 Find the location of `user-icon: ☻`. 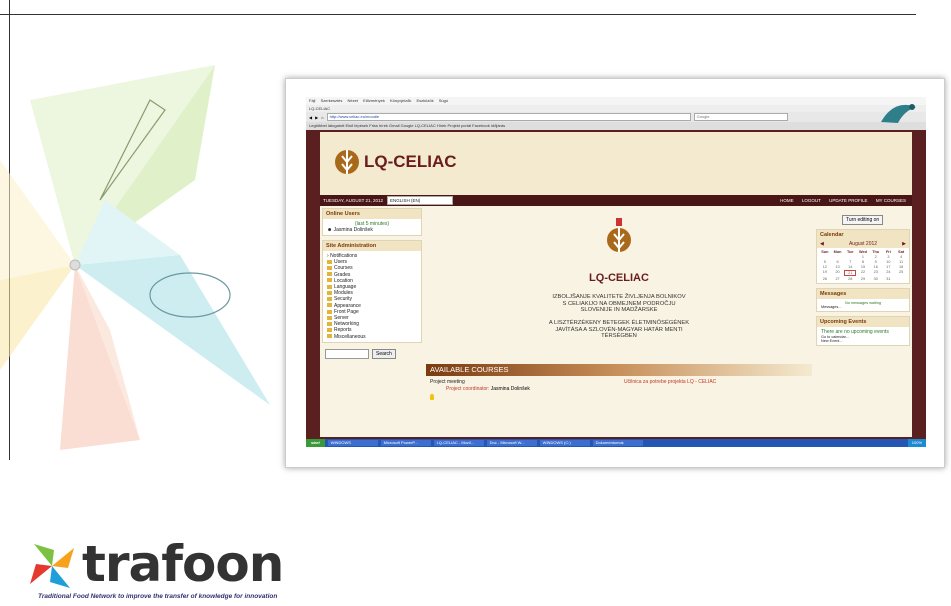

user-icon: ☻ is located at coordinates (330, 230).